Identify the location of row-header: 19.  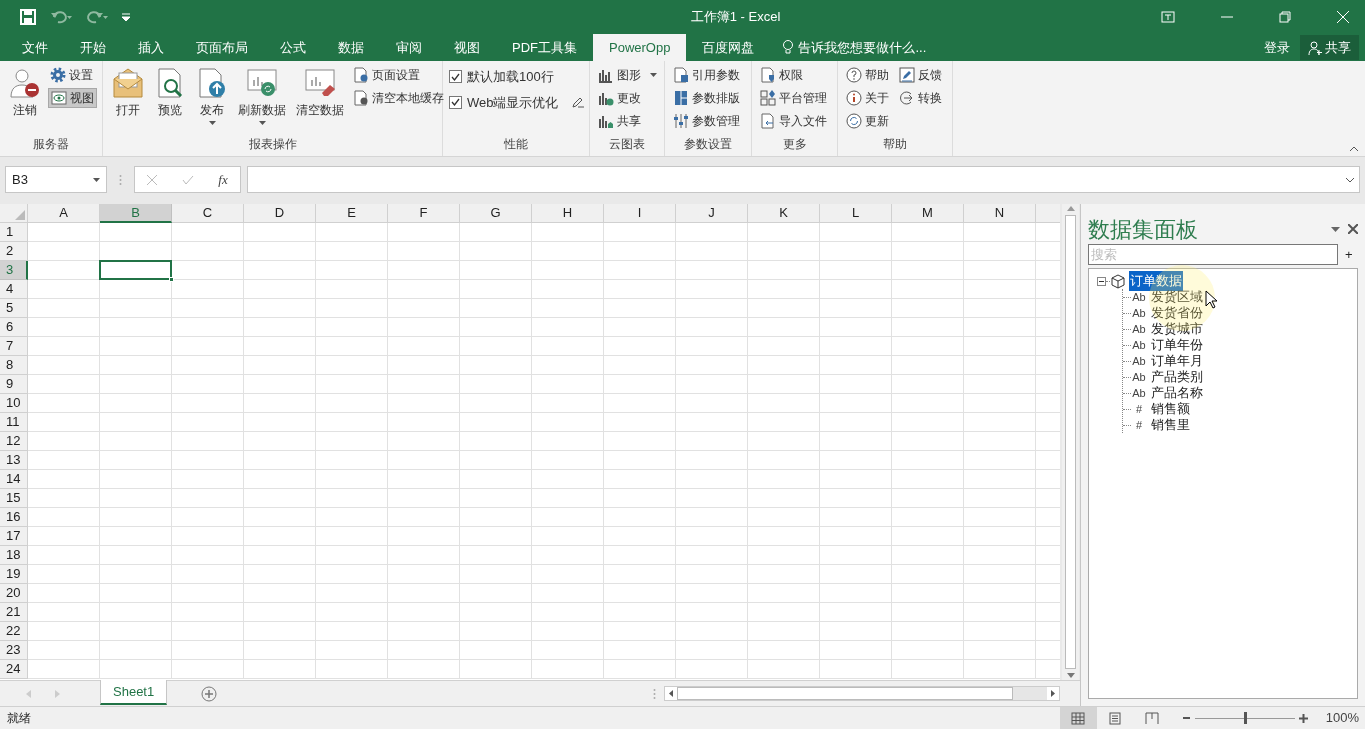
(14, 574).